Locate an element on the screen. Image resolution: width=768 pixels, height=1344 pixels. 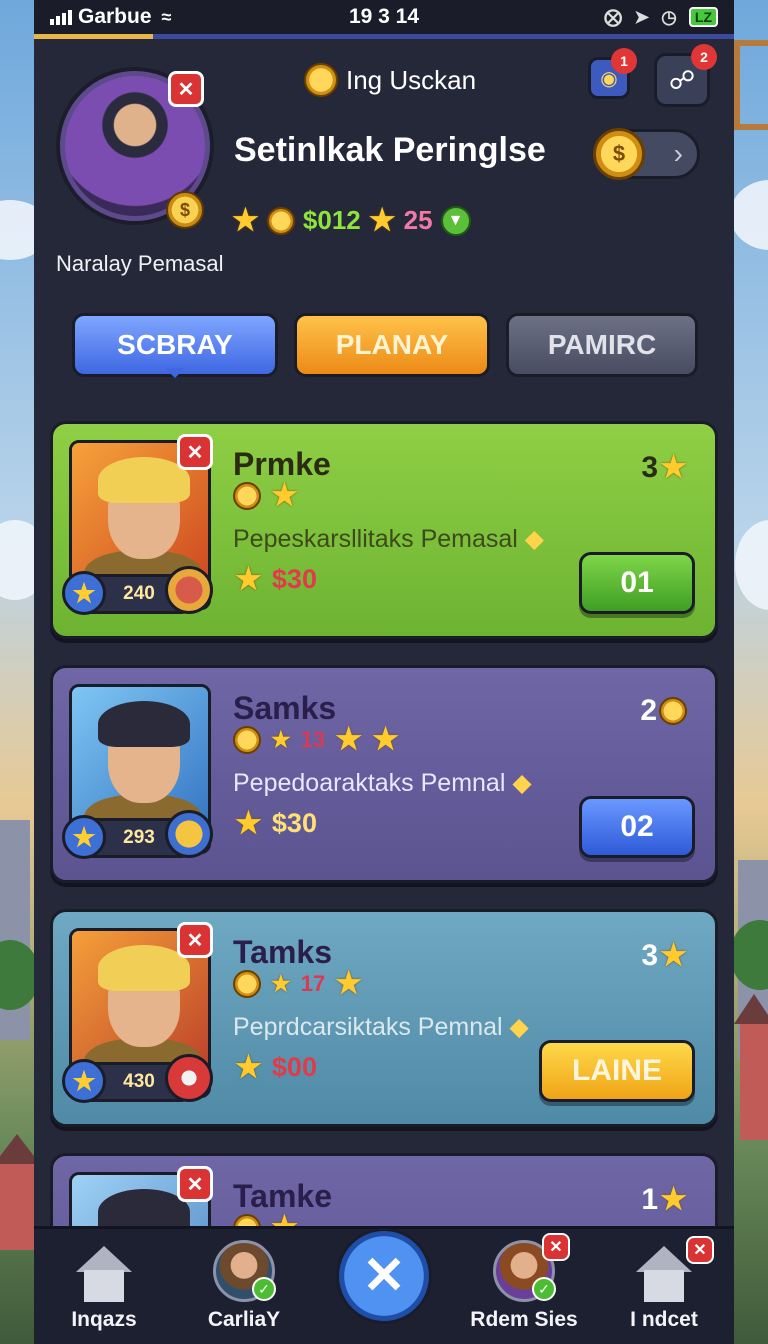
card-subtitle: Peprdcarsiktaks Pemnal ◆ is located at coordinates (381, 1027).